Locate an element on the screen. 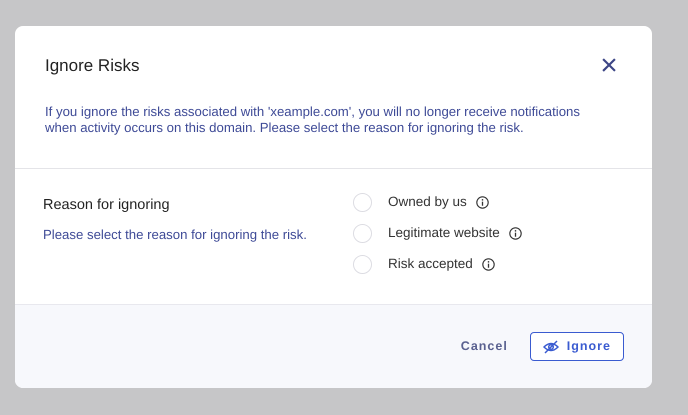  reason-hint: Please select the reason for ignoring the risk. is located at coordinates (175, 235).